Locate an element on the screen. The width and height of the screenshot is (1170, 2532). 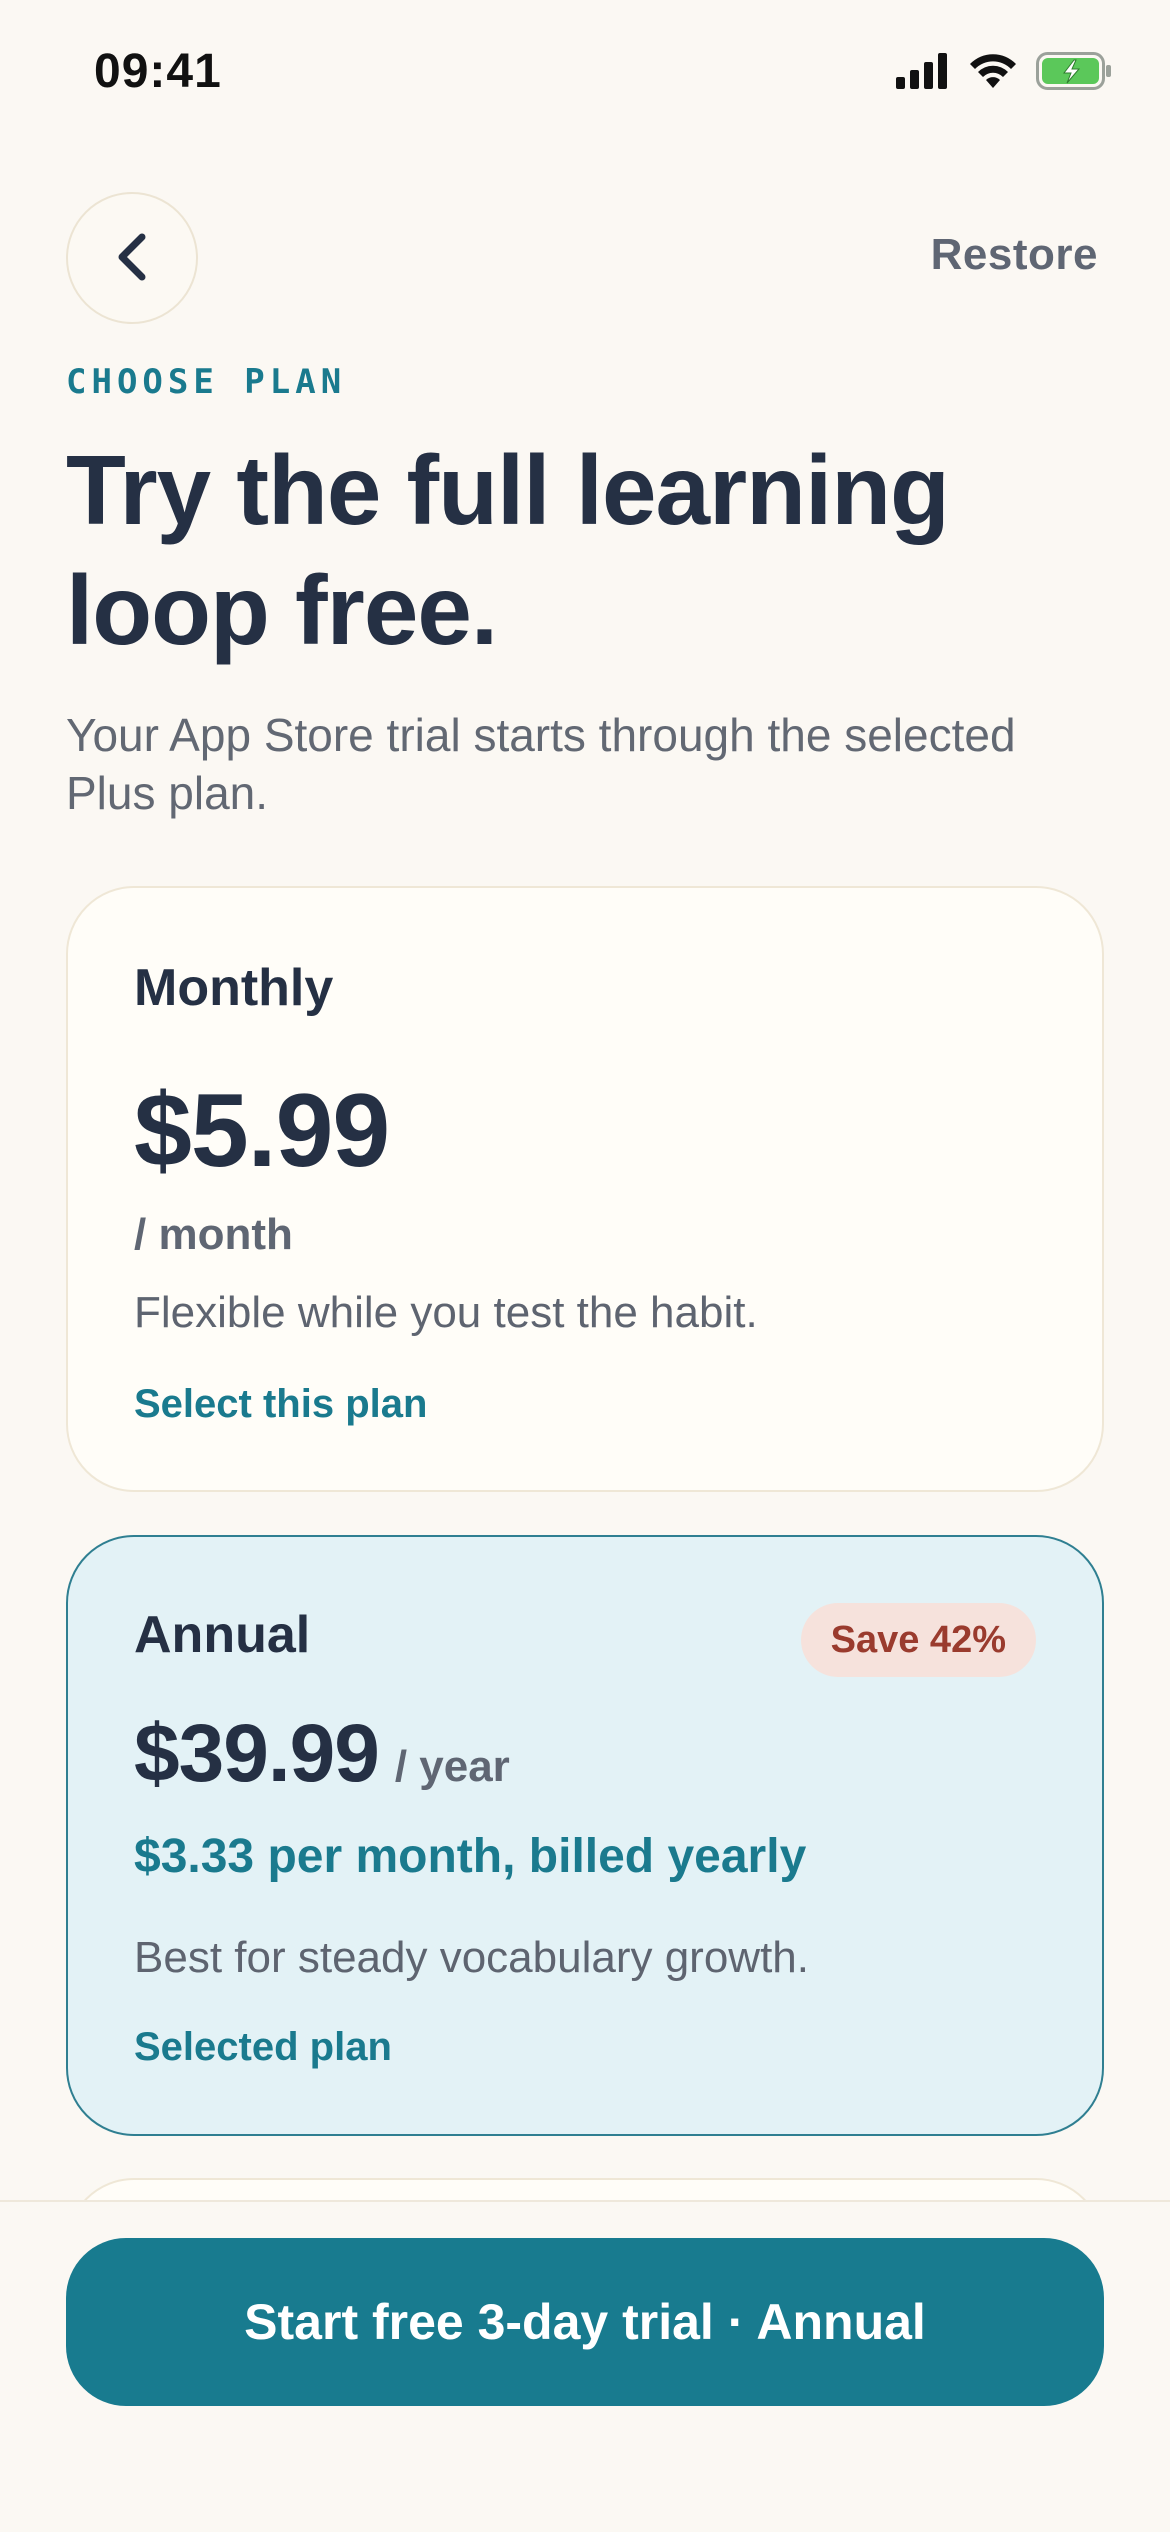
status-icons is located at coordinates (1004, 71).